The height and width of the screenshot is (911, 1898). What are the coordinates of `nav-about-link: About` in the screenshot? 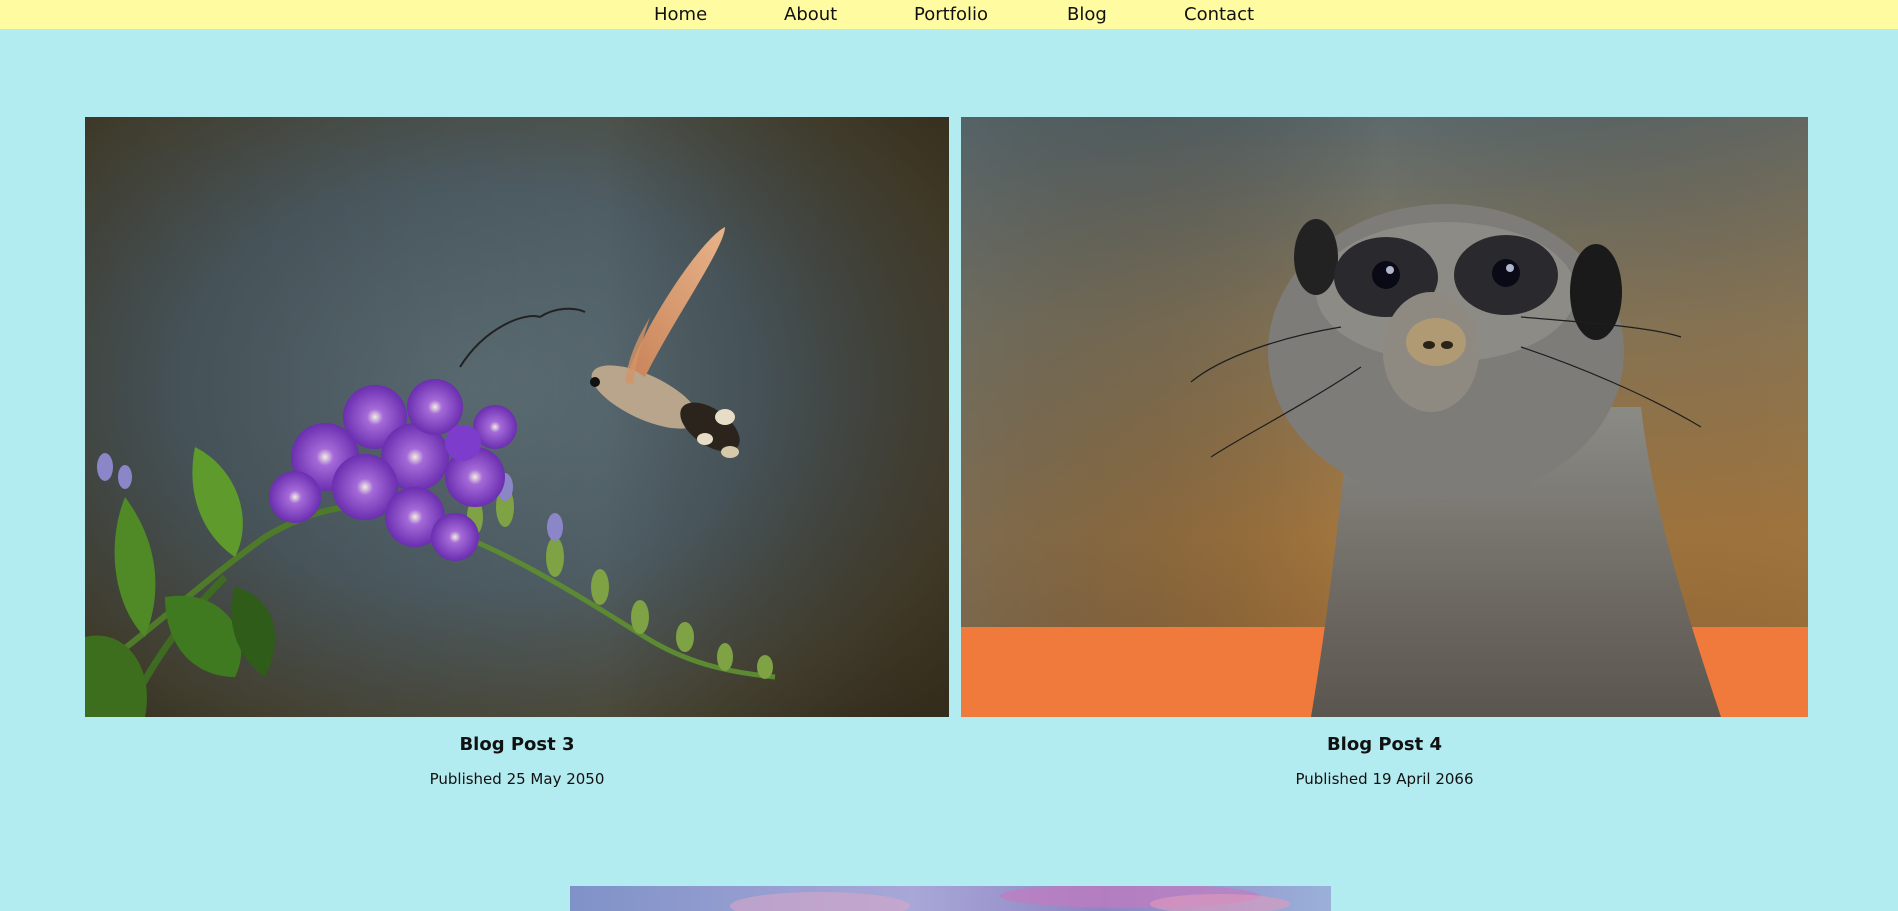 It's located at (810, 15).